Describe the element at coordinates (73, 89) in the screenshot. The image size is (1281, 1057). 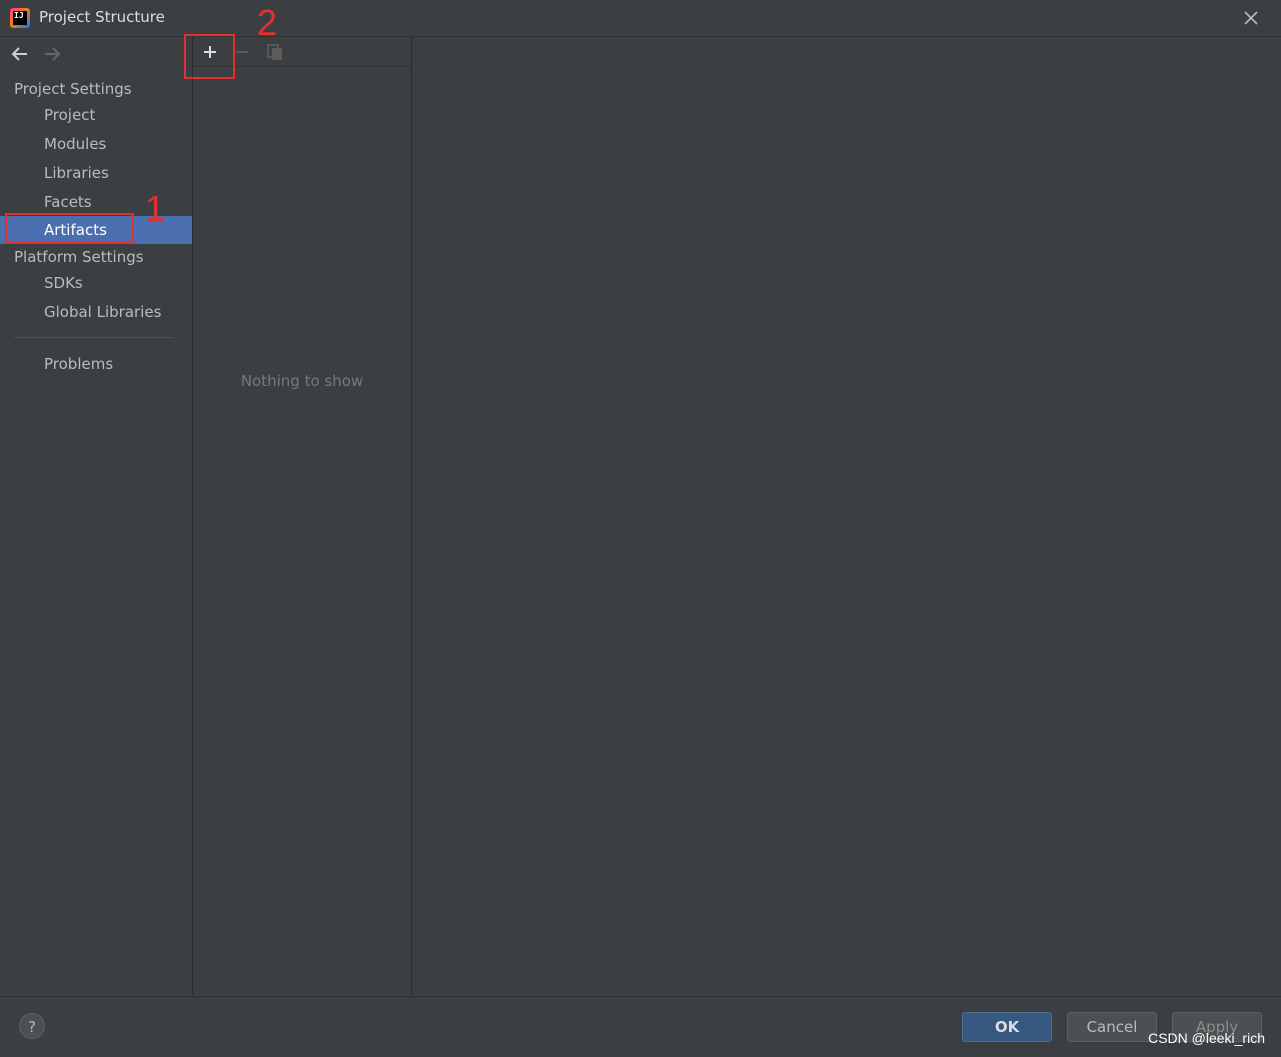
I see `section-header-project-settings: Project Settings` at that location.